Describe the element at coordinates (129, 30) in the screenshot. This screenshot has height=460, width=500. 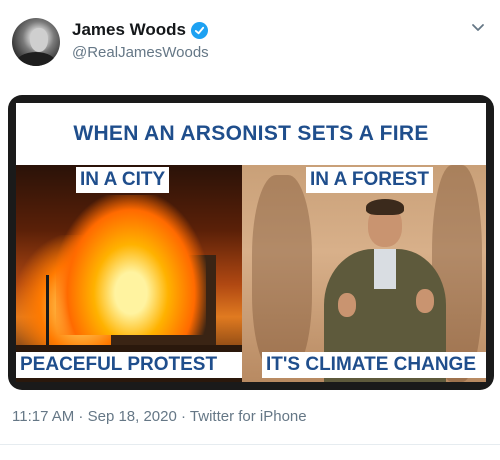
I see `author-name: James Woods` at that location.